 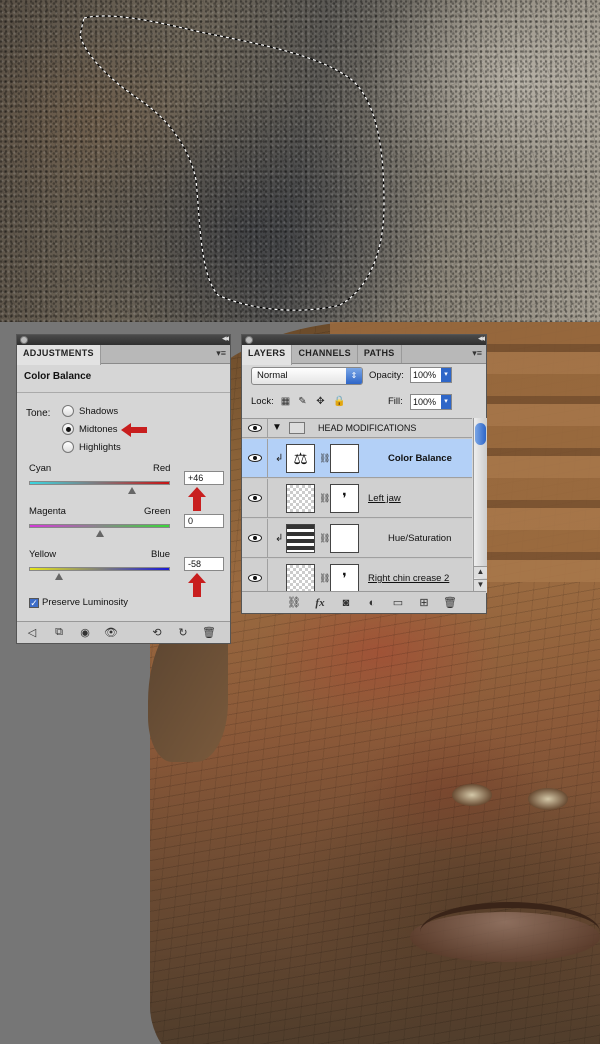 I want to click on radio-midtones: Midtones, so click(x=90, y=429).